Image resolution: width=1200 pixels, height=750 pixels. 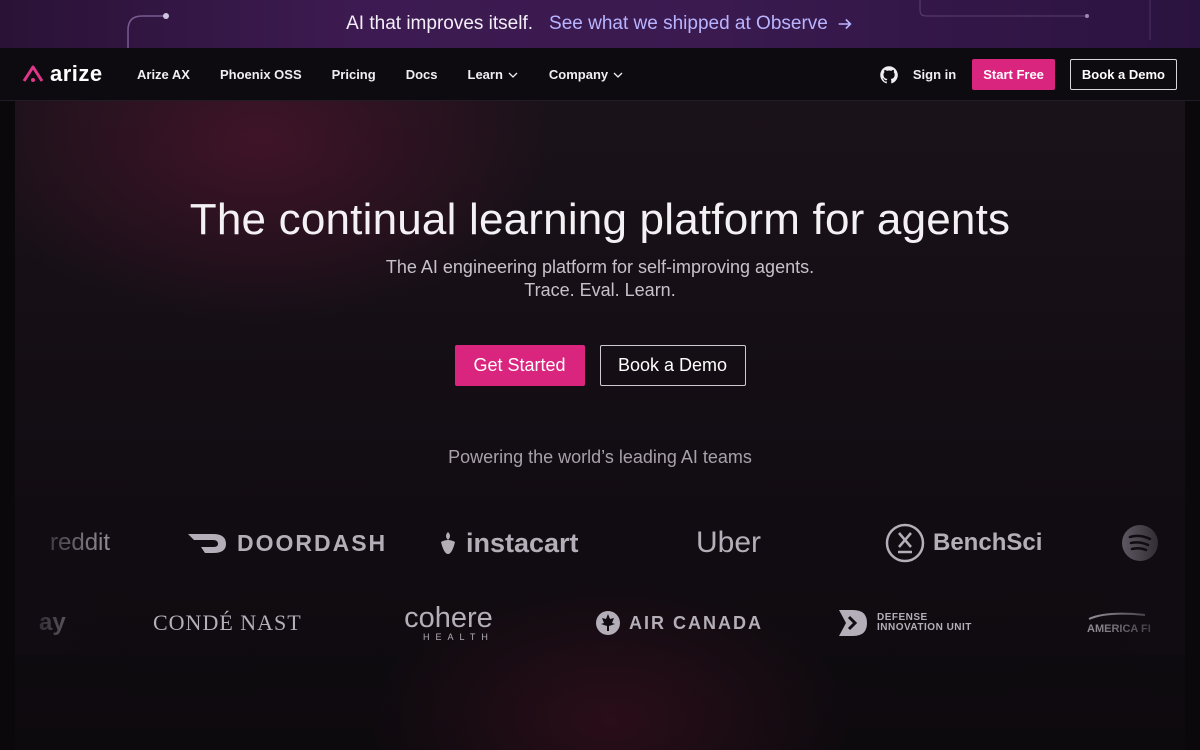 I want to click on spotify-icon, so click(x=1140, y=543).